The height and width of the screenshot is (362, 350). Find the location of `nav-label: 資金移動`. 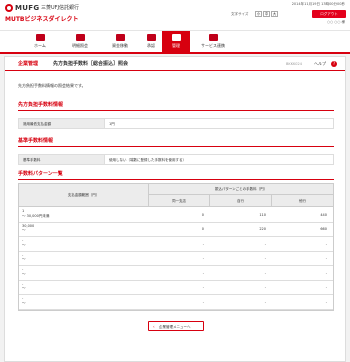

nav-label: 資金移動 is located at coordinates (120, 45).